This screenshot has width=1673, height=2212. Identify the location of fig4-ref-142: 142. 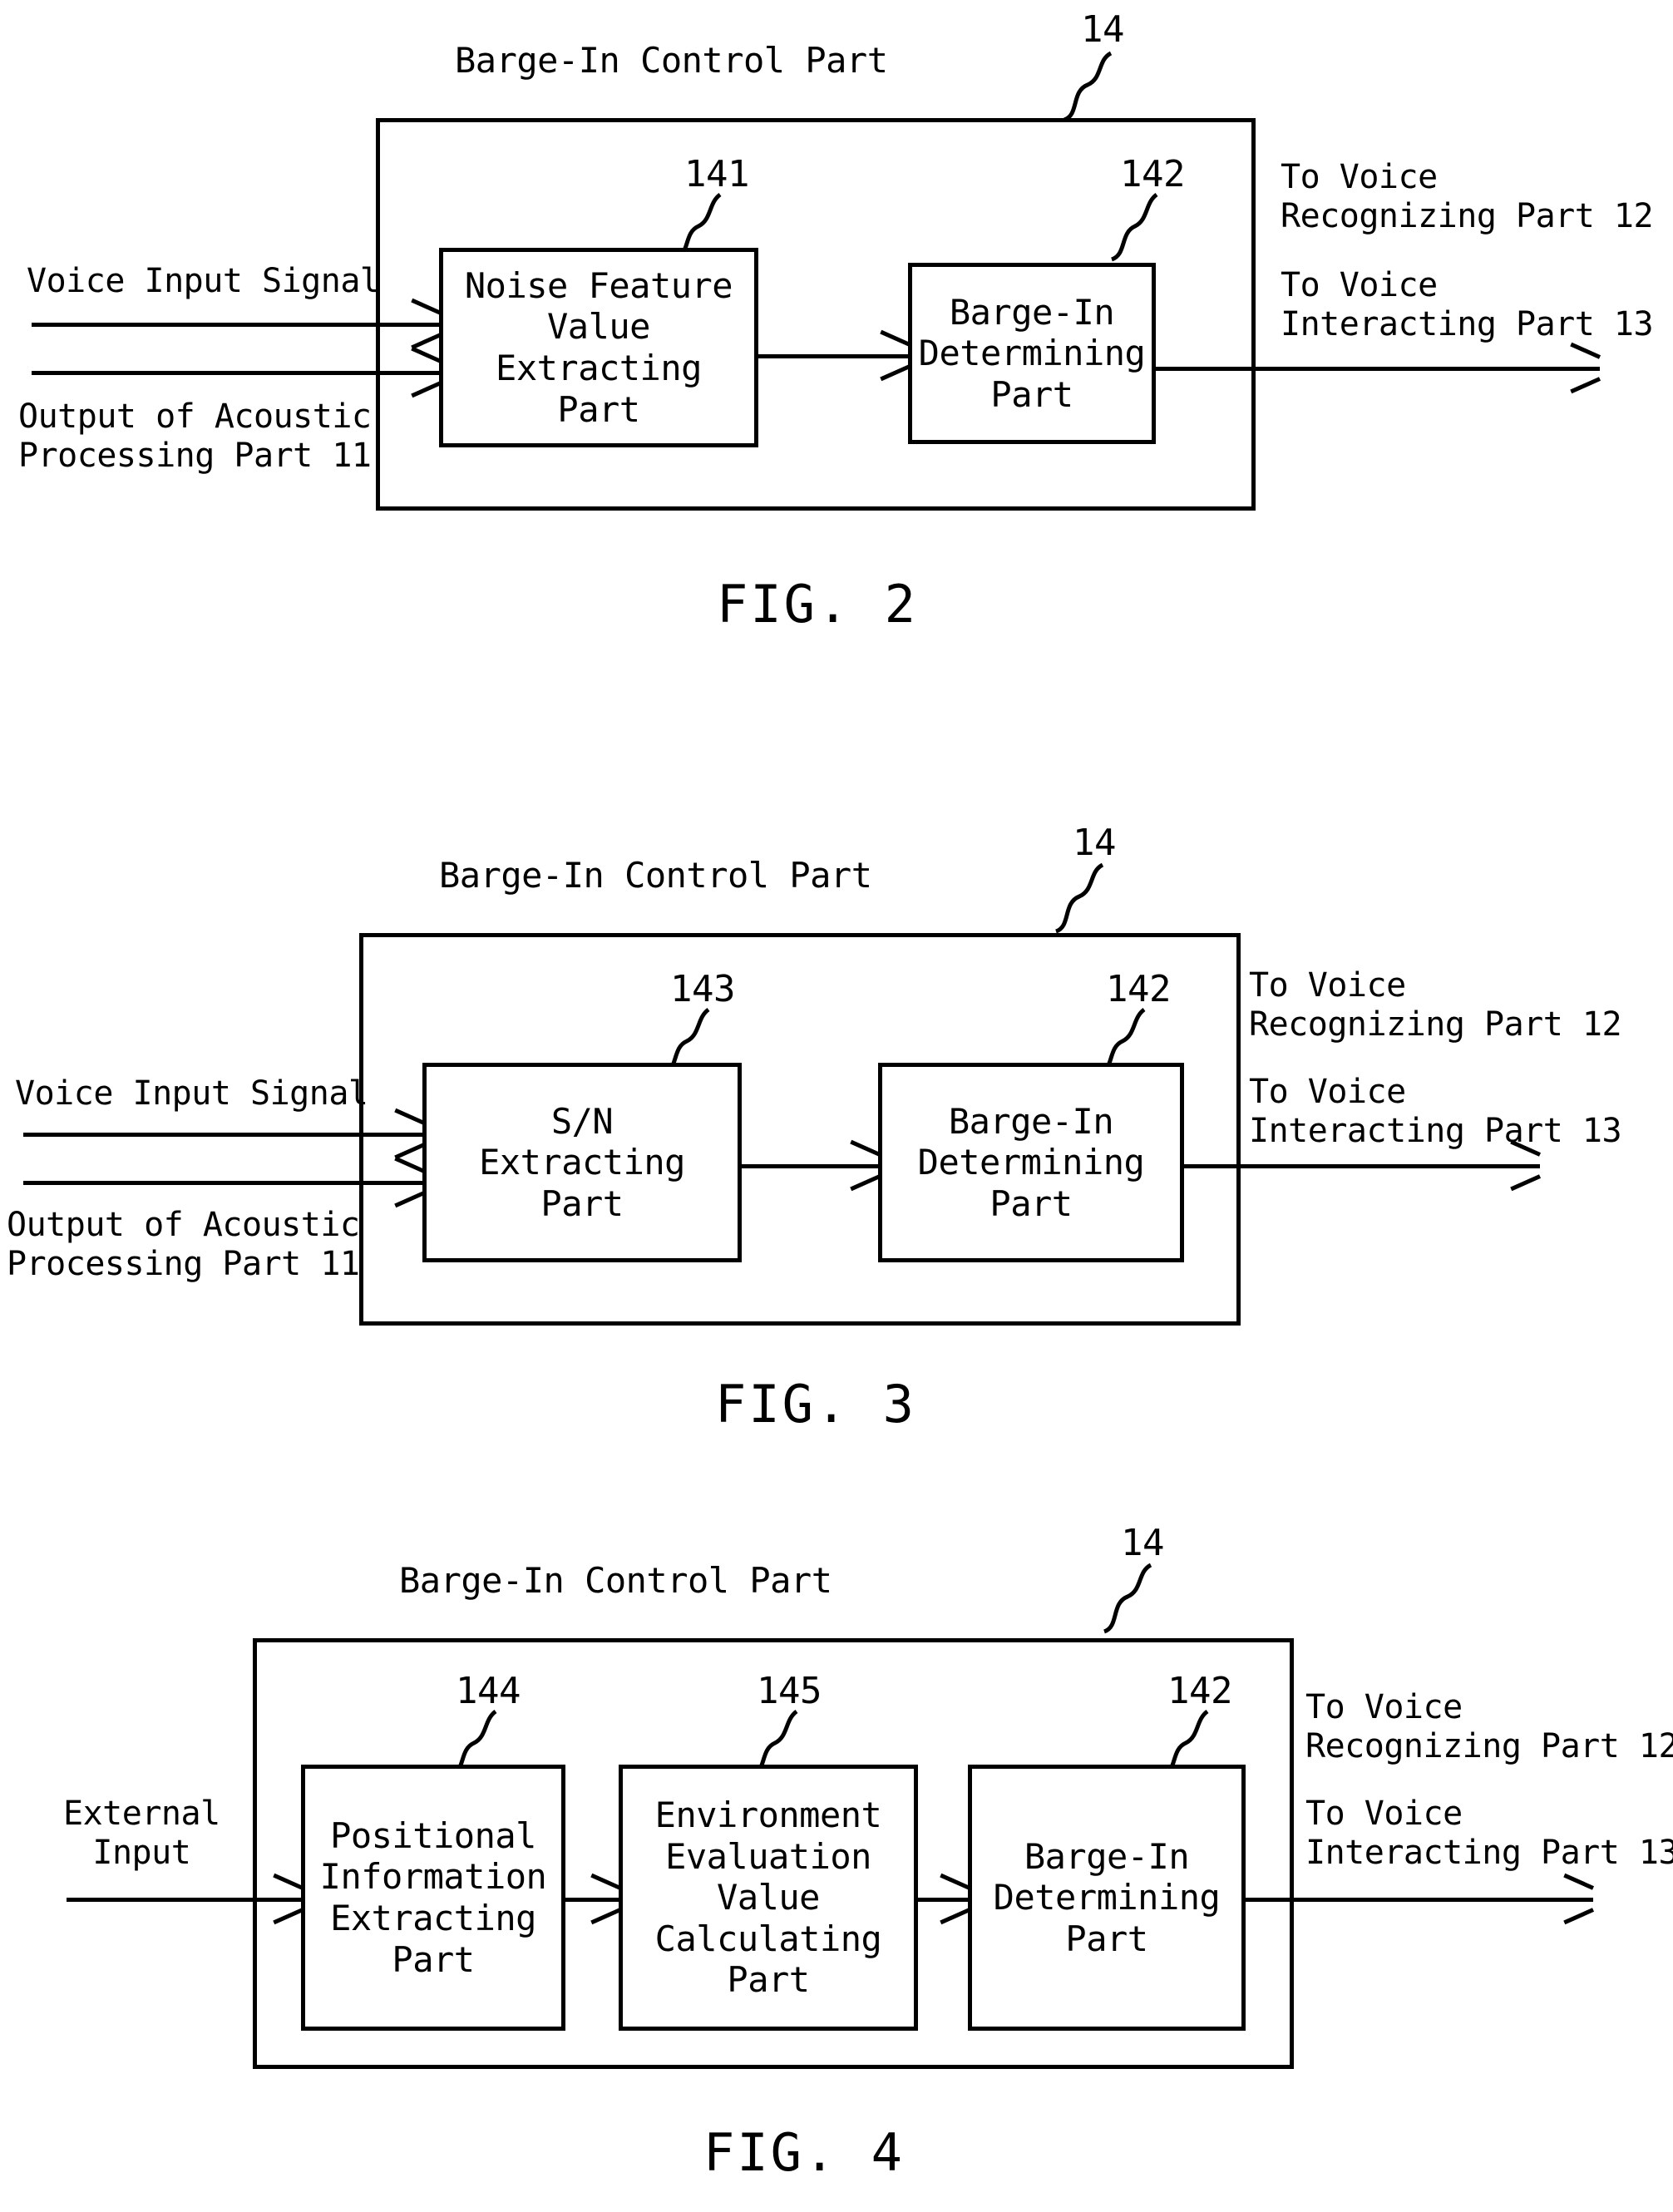
(1199, 1691).